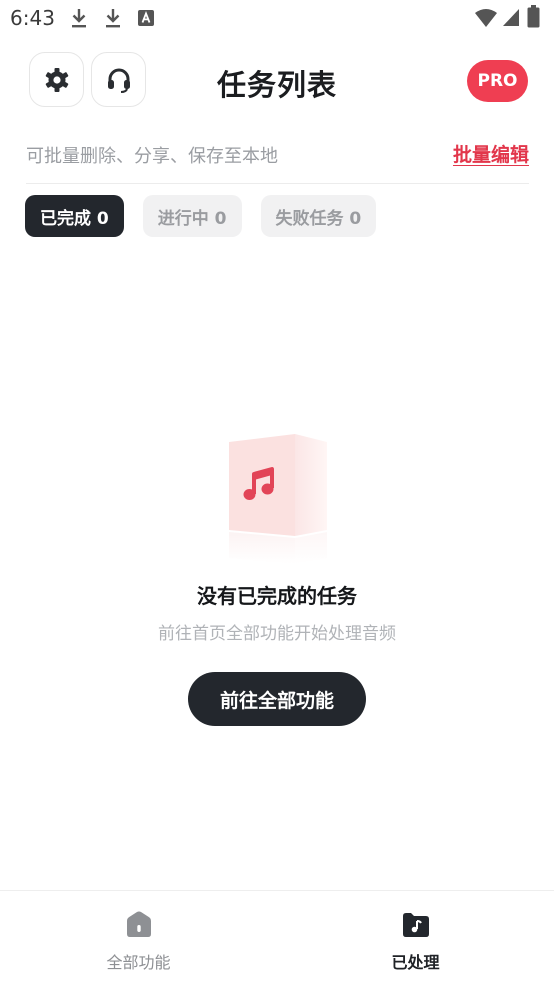  I want to click on tab-completed: 已完成 0, so click(74, 216).